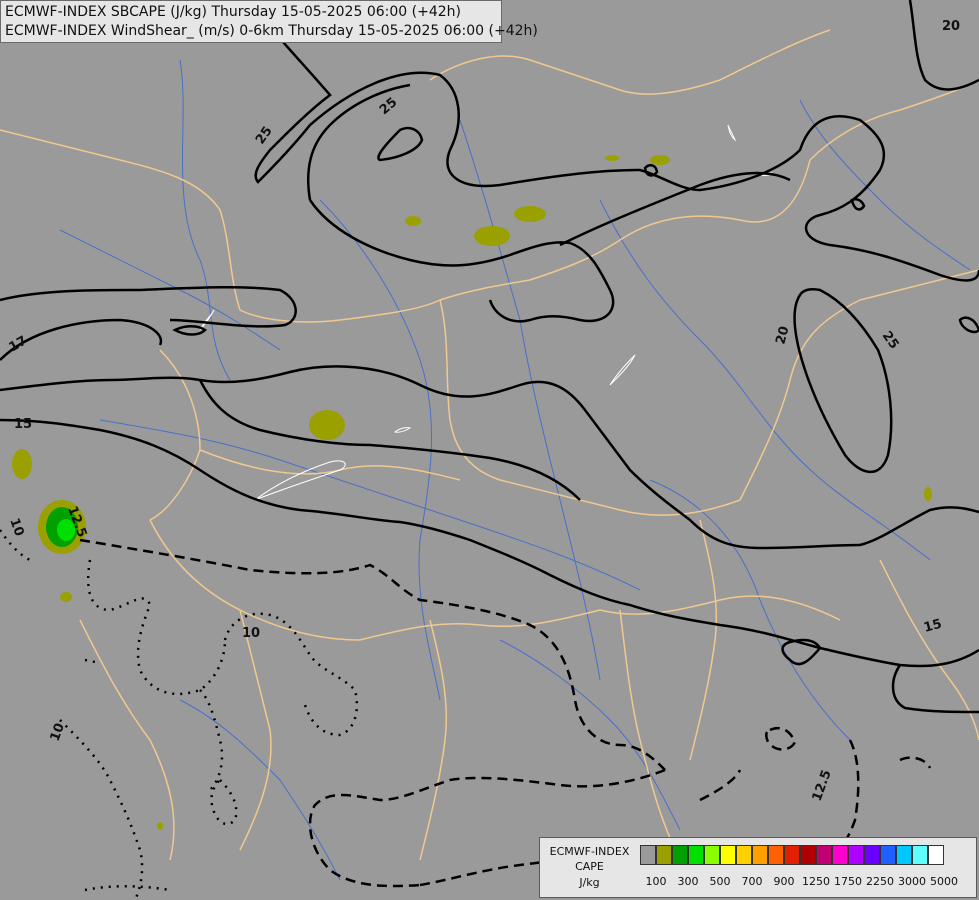  Describe the element at coordinates (251, 633) in the screenshot. I see `contour-label: 10` at that location.